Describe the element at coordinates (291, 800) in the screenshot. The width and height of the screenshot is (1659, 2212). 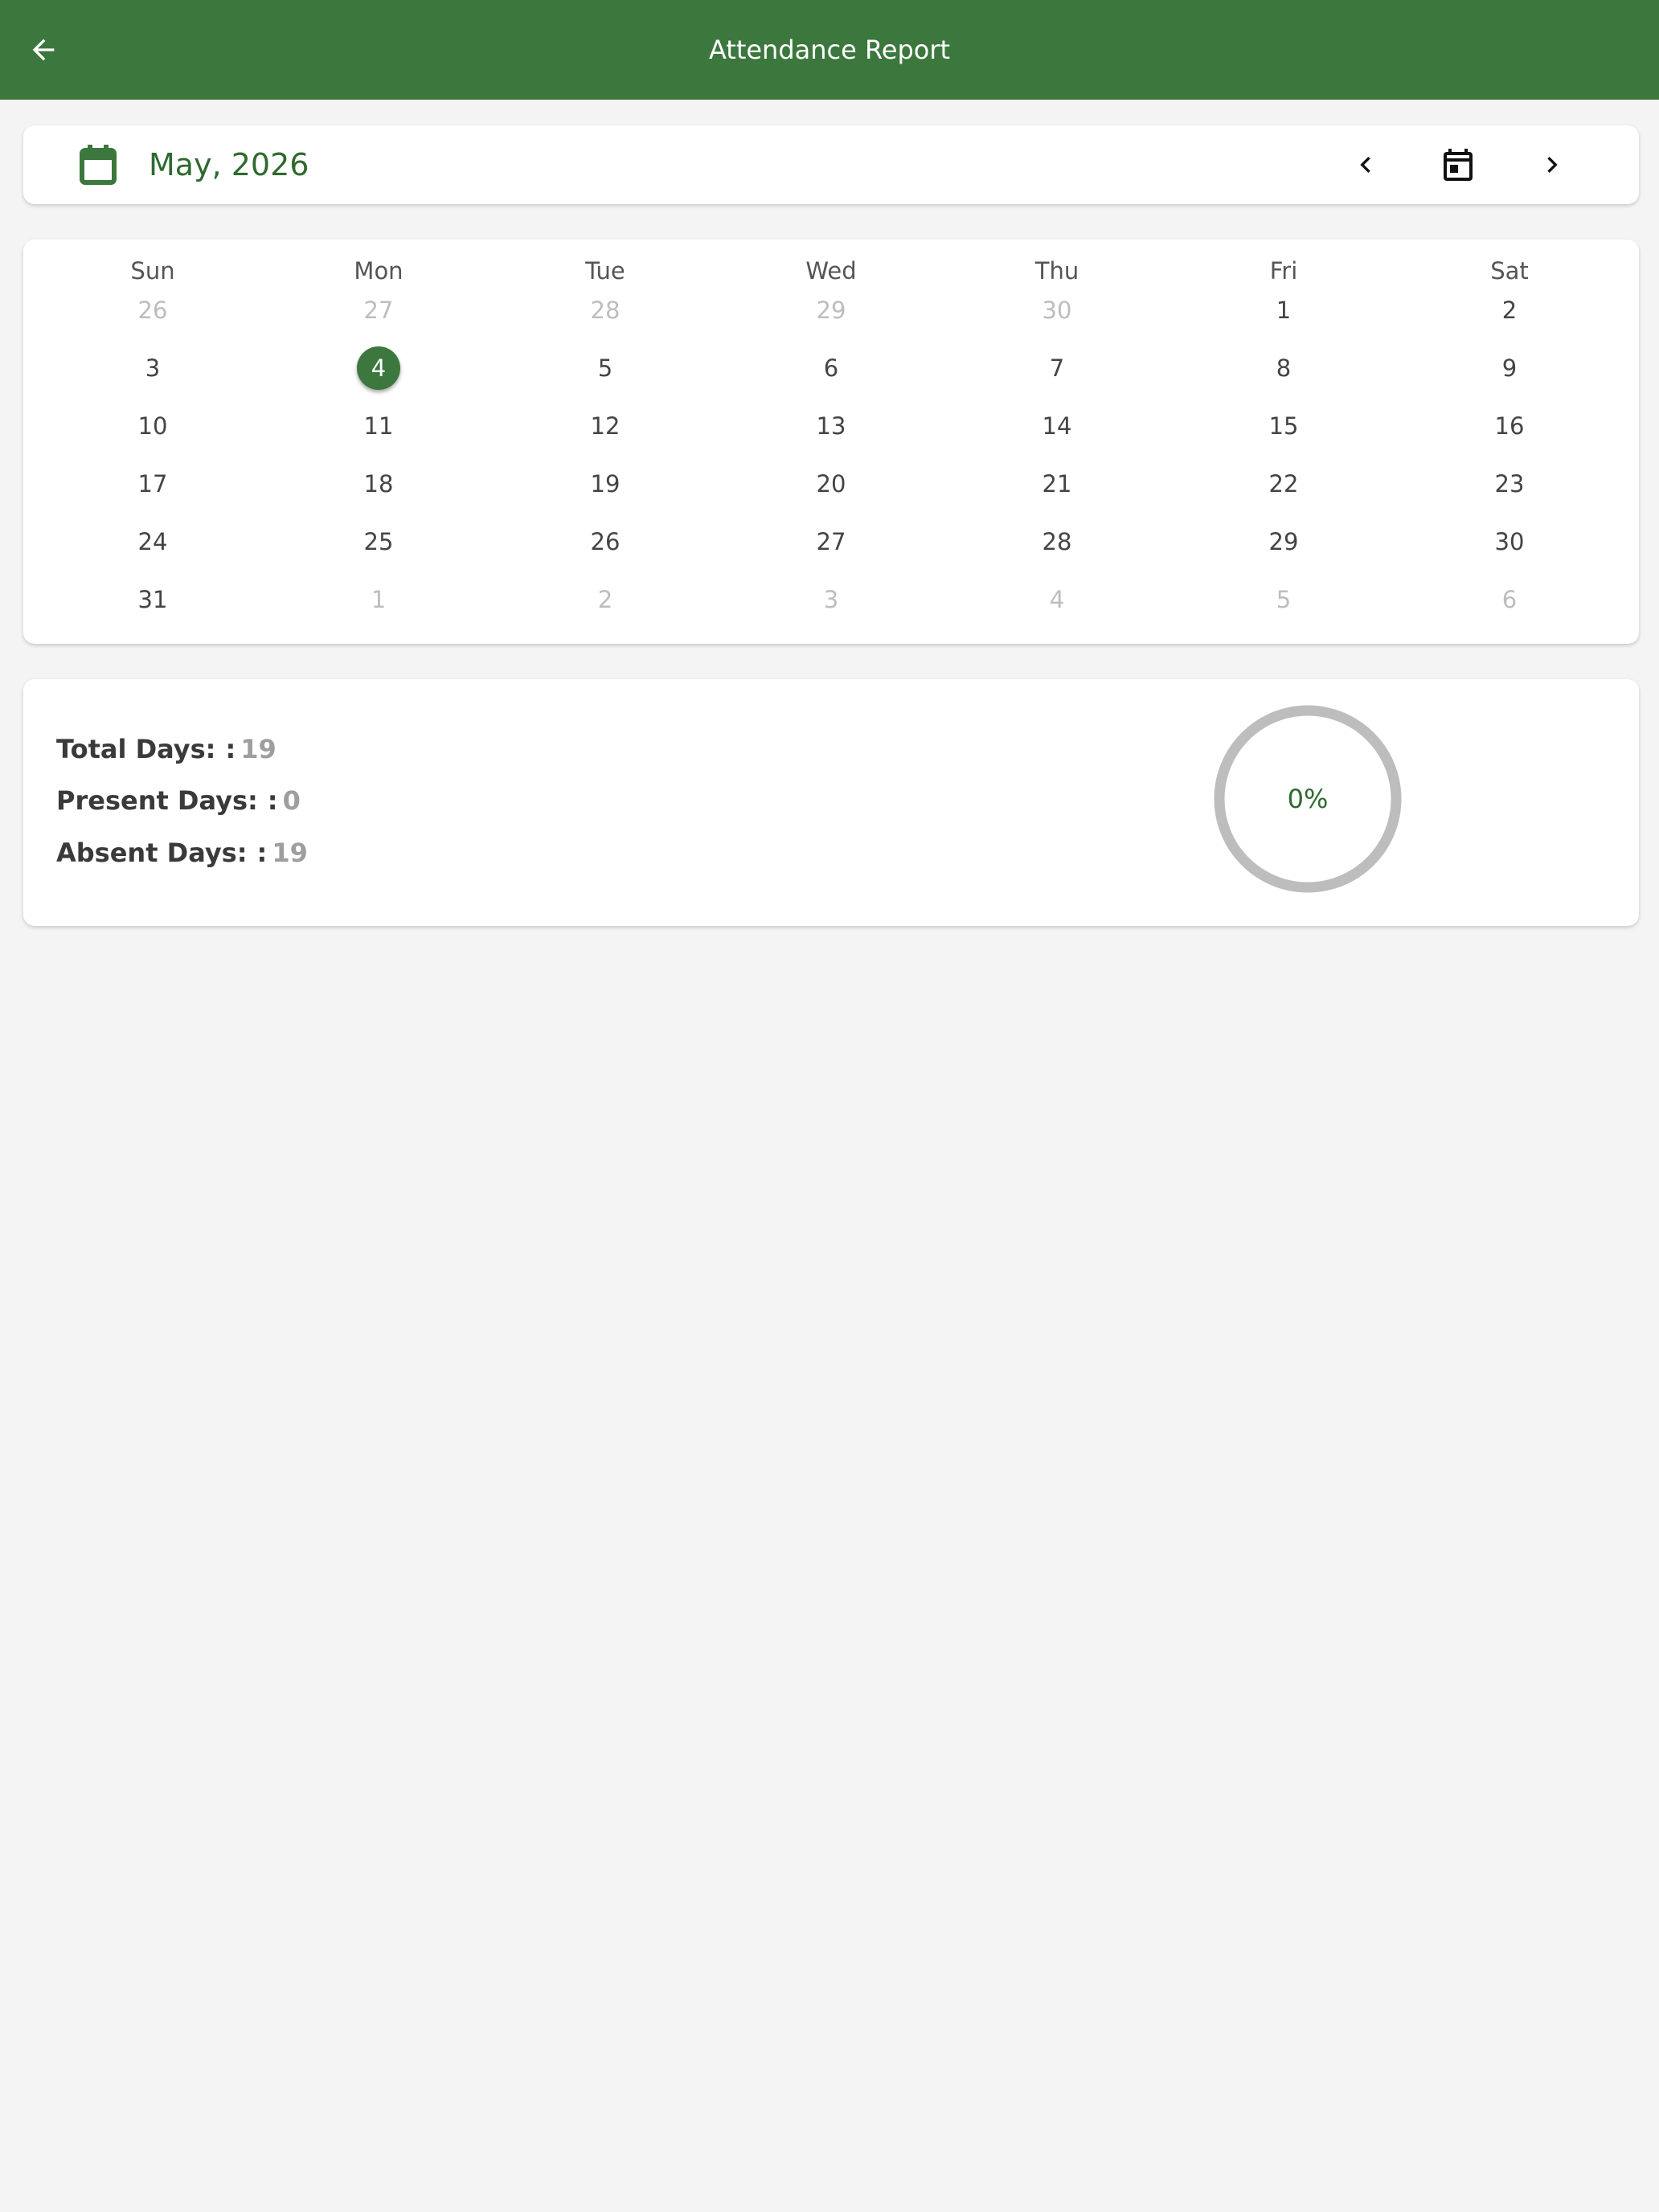
I see `present-days-value: 0` at that location.